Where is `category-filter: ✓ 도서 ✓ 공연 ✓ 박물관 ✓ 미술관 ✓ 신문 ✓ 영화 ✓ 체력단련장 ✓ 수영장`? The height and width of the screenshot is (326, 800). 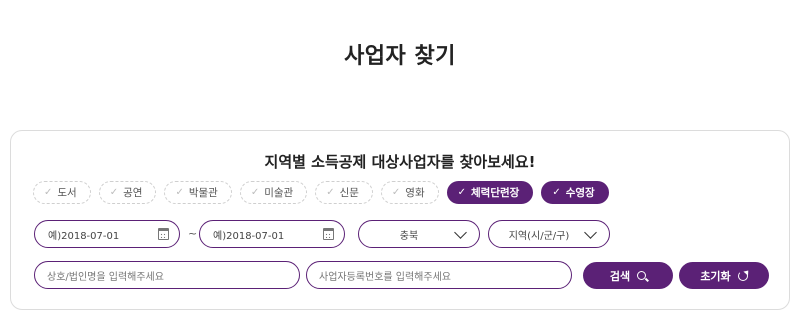 category-filter: ✓ 도서 ✓ 공연 ✓ 박물관 ✓ 미술관 ✓ 신문 ✓ 영화 ✓ 체력단련장 ✓ 수영장 is located at coordinates (321, 192).